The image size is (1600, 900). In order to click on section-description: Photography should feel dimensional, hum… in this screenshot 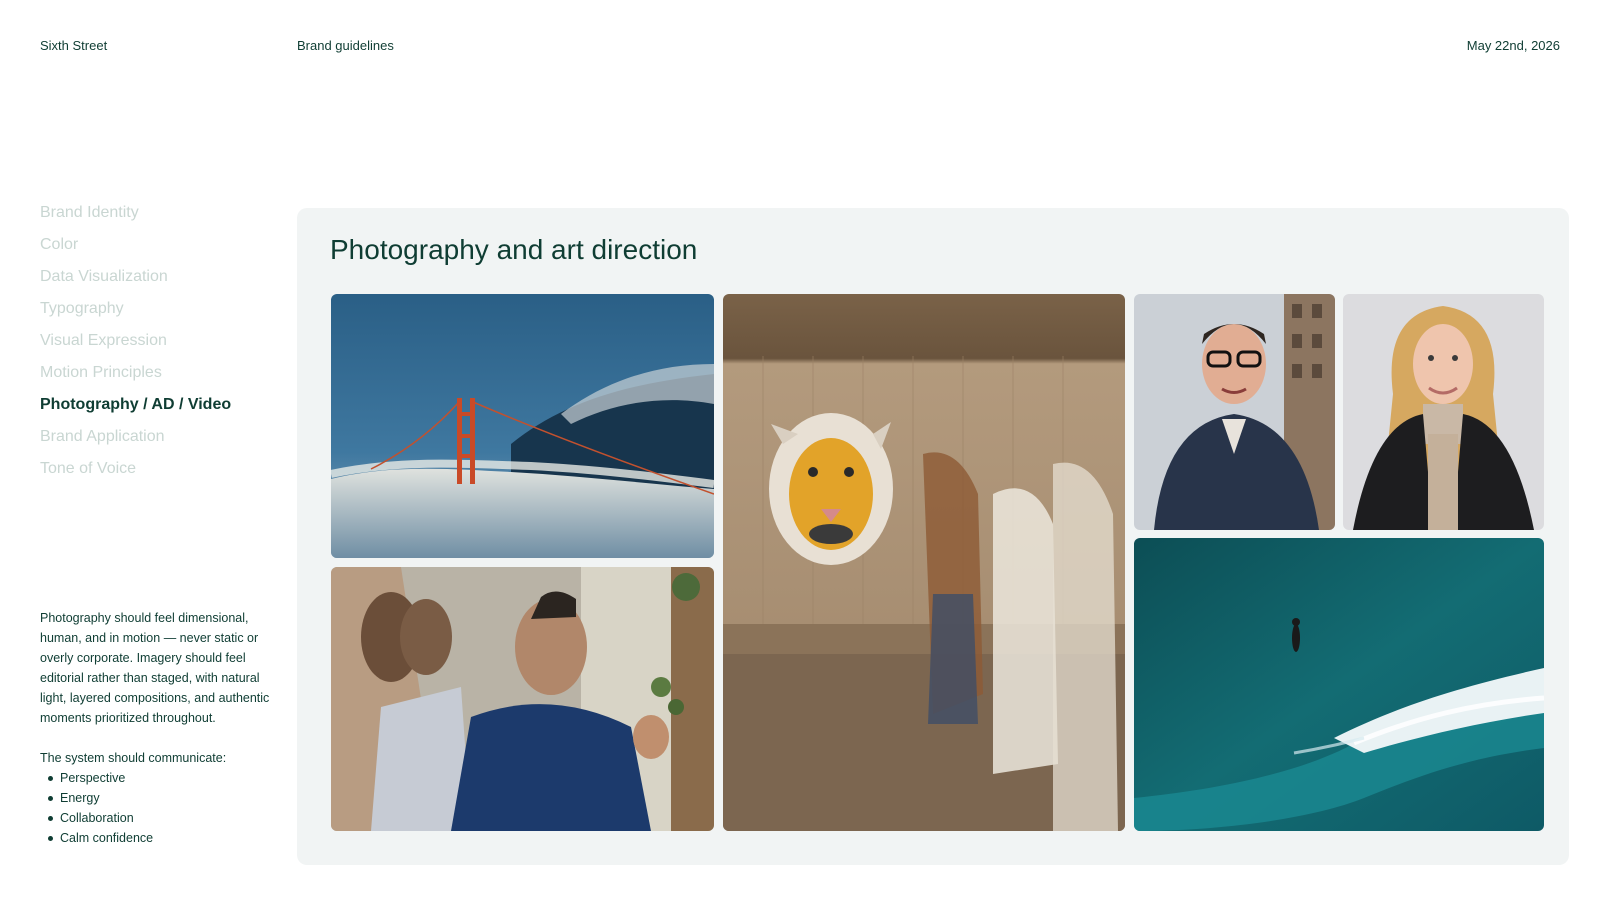, I will do `click(156, 728)`.